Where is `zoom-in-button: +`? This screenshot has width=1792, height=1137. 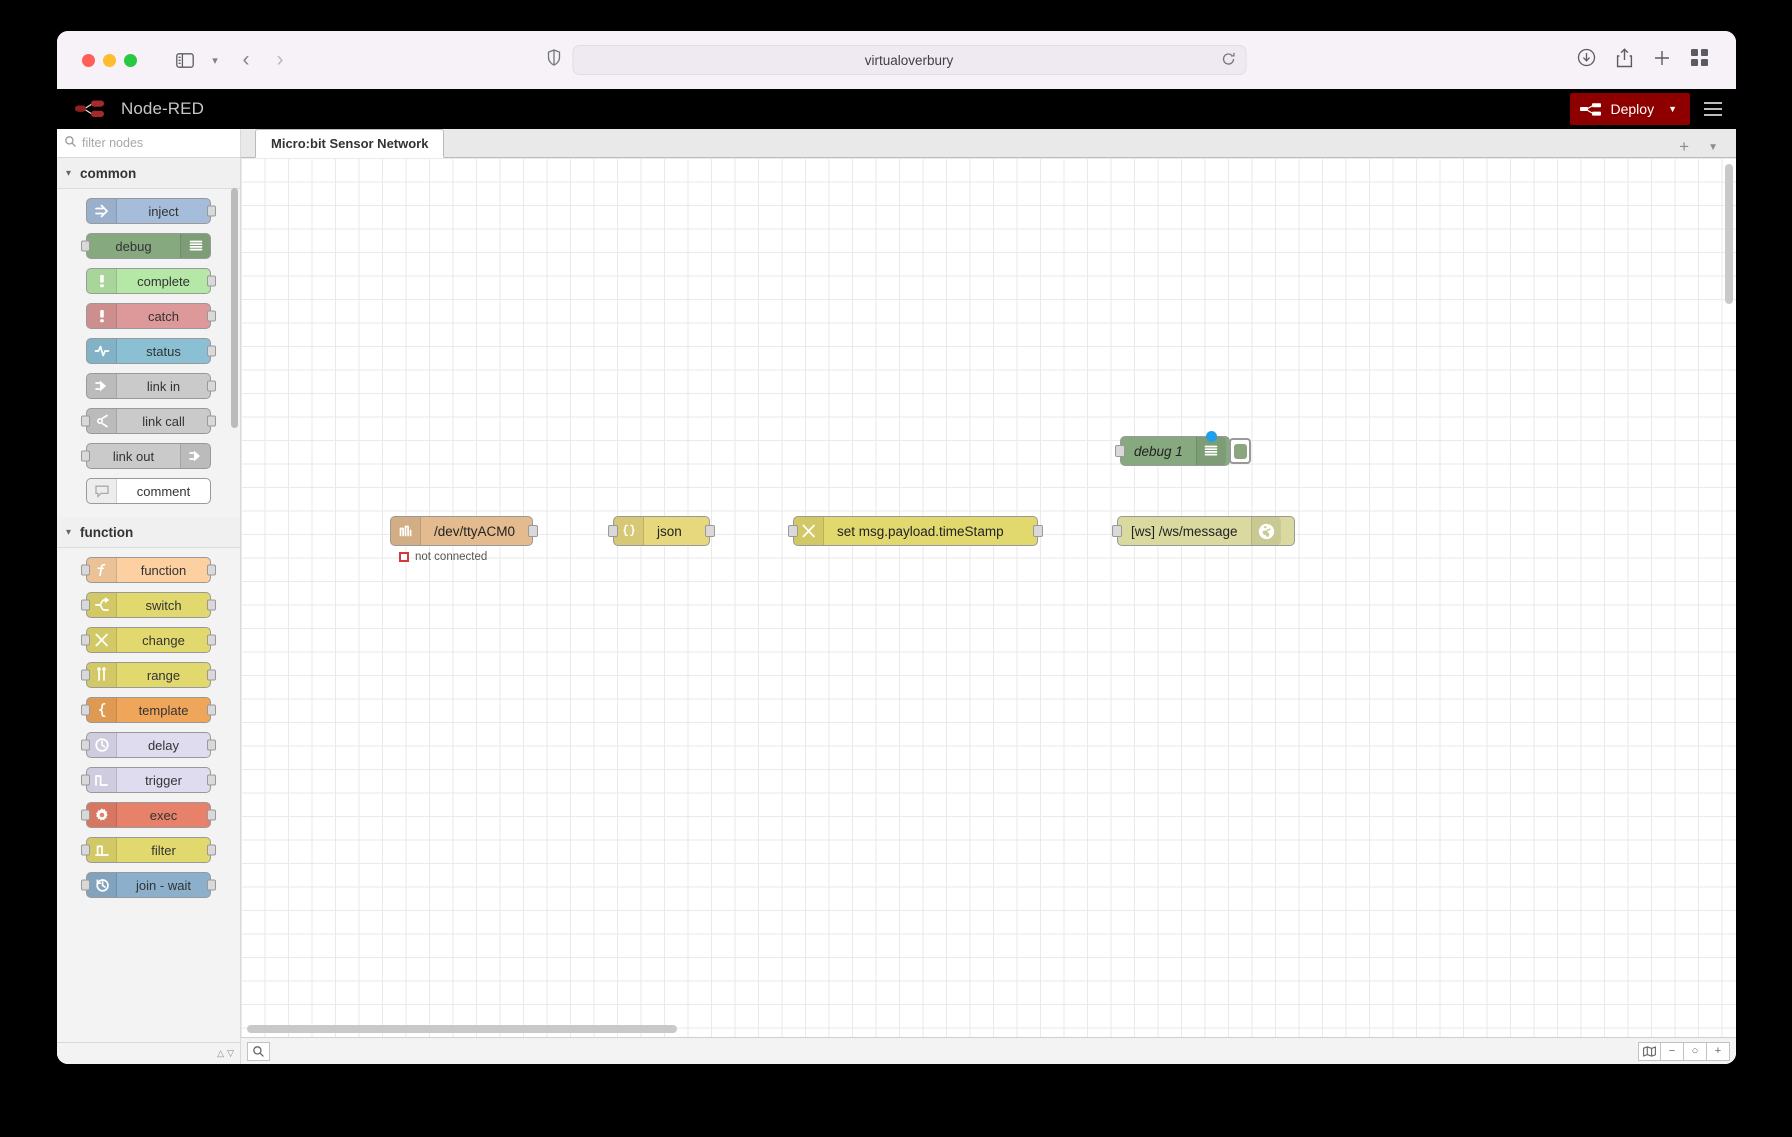 zoom-in-button: + is located at coordinates (1718, 1051).